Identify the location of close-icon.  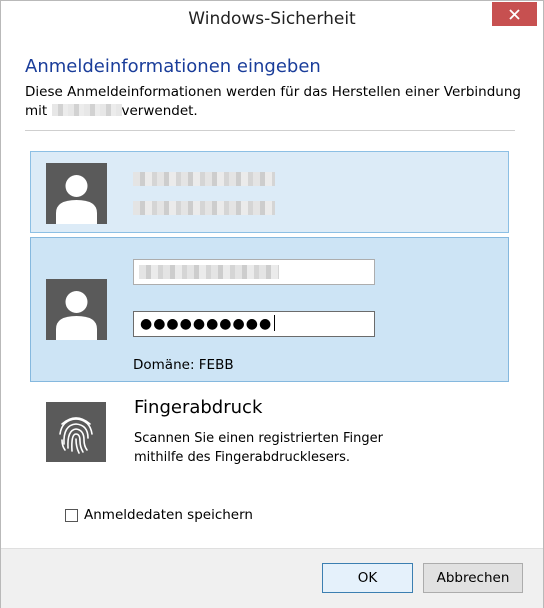
(514, 14).